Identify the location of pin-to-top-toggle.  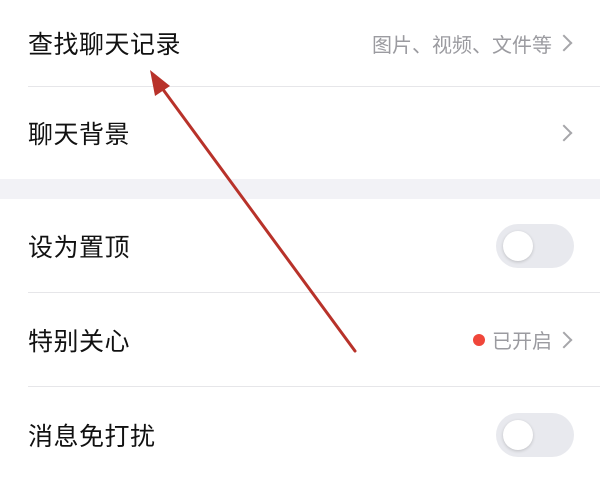
(535, 245).